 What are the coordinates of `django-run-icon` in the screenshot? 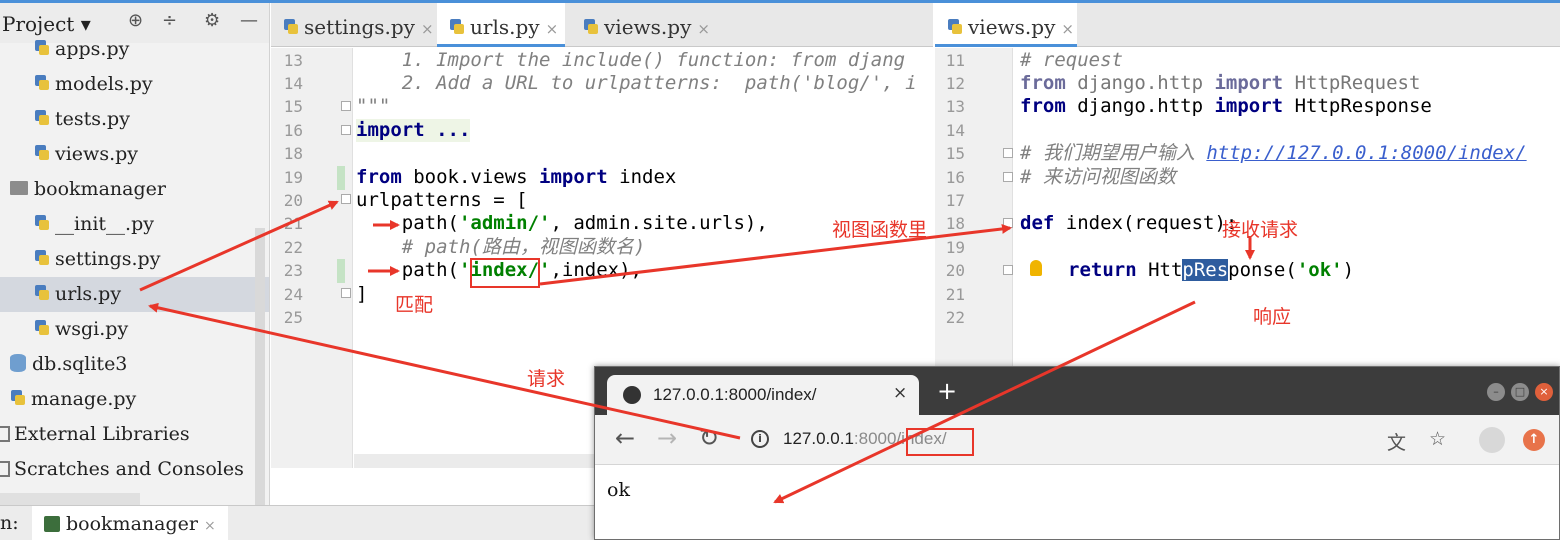 It's located at (52, 524).